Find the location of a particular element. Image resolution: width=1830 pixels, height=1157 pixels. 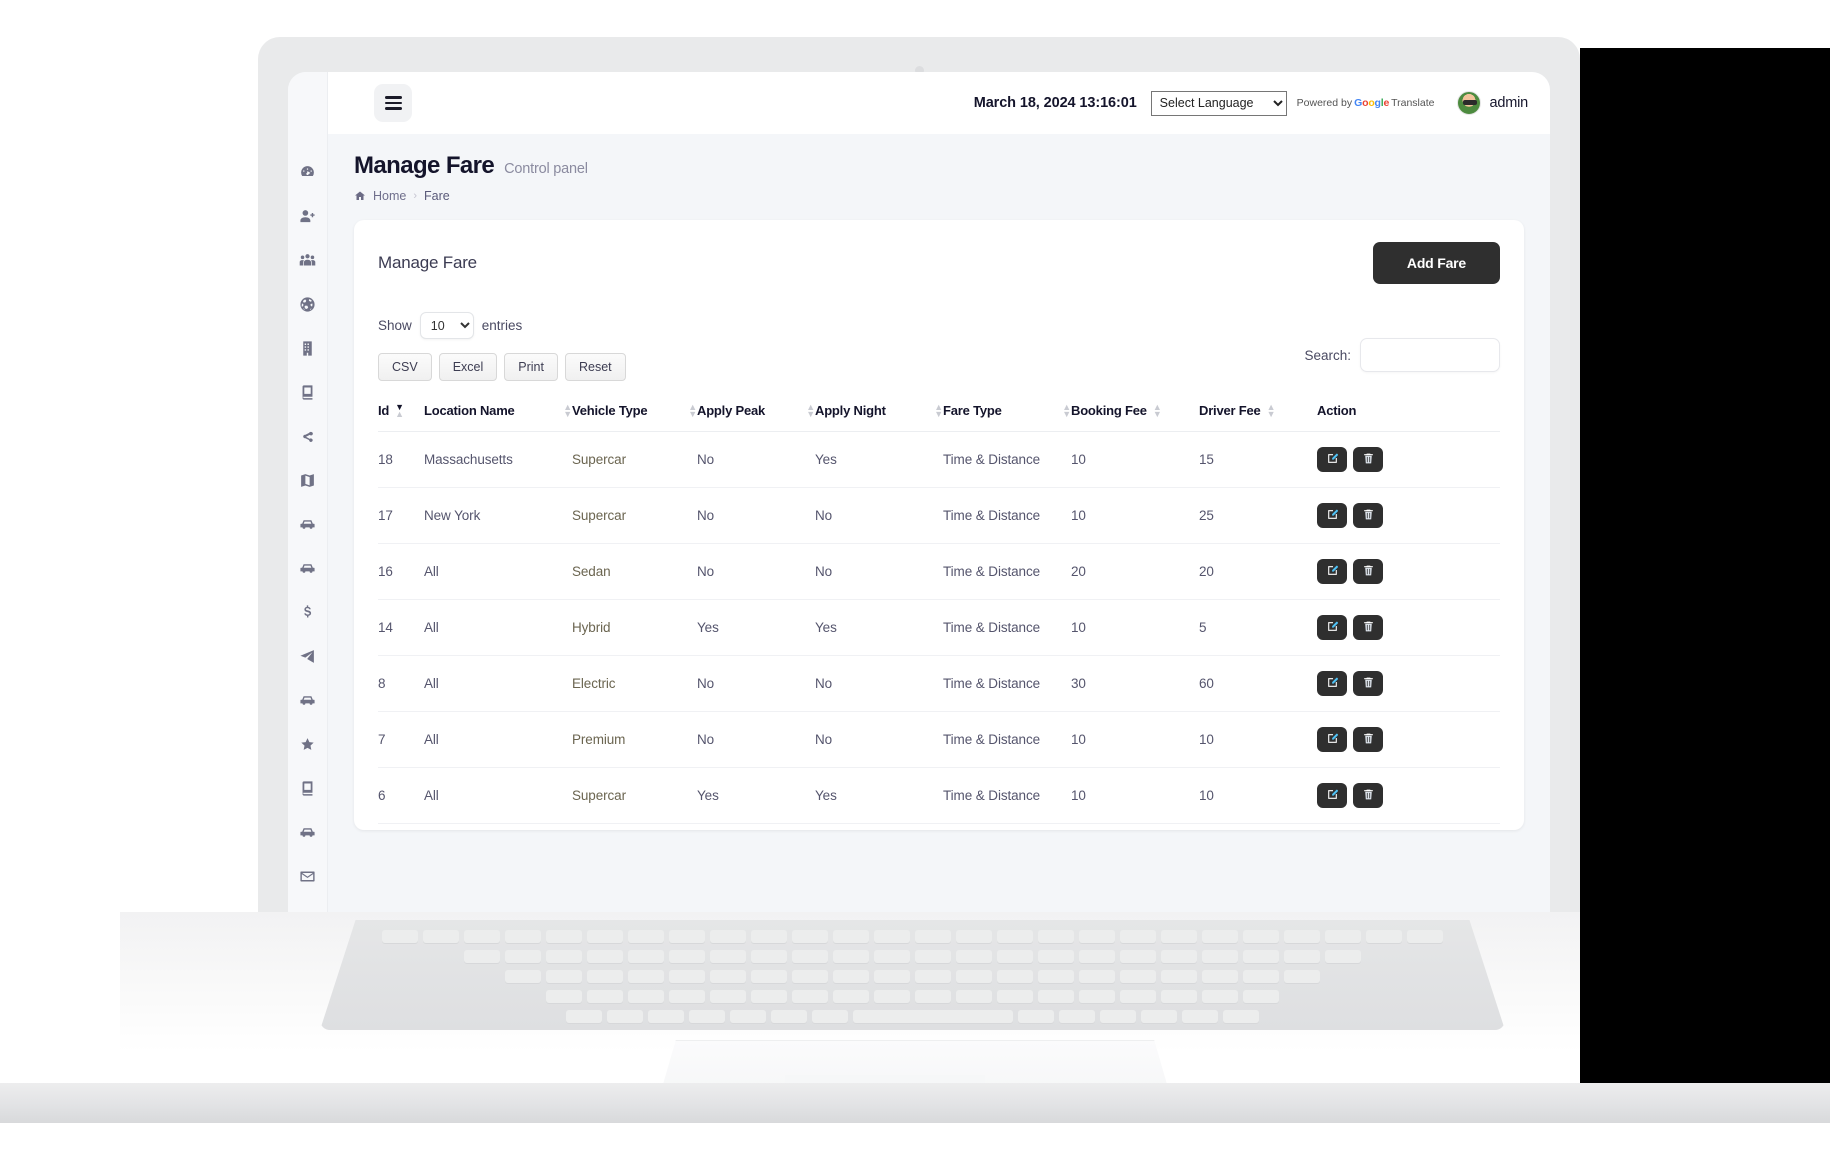

cell-apply-night: No is located at coordinates (879, 571).